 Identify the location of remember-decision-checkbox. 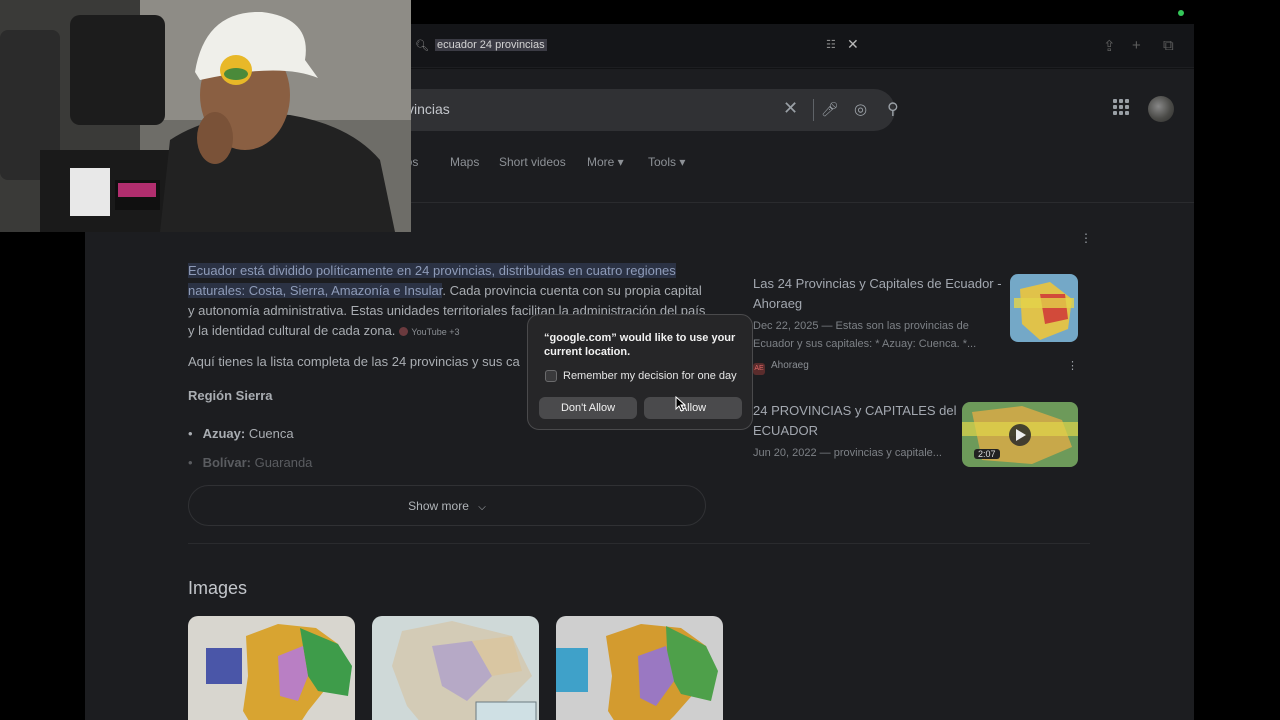
(551, 376).